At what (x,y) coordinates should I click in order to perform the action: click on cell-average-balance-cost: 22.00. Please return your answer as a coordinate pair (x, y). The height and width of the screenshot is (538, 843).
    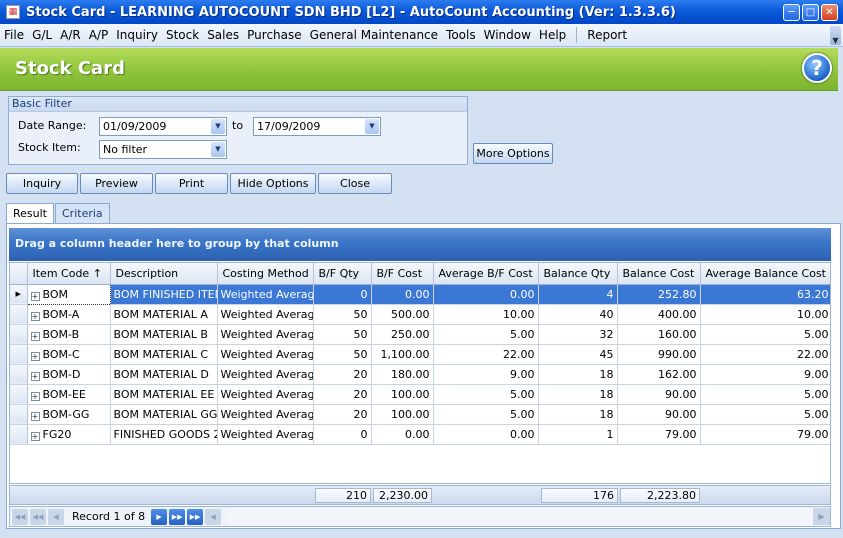
    Looking at the image, I should click on (765, 354).